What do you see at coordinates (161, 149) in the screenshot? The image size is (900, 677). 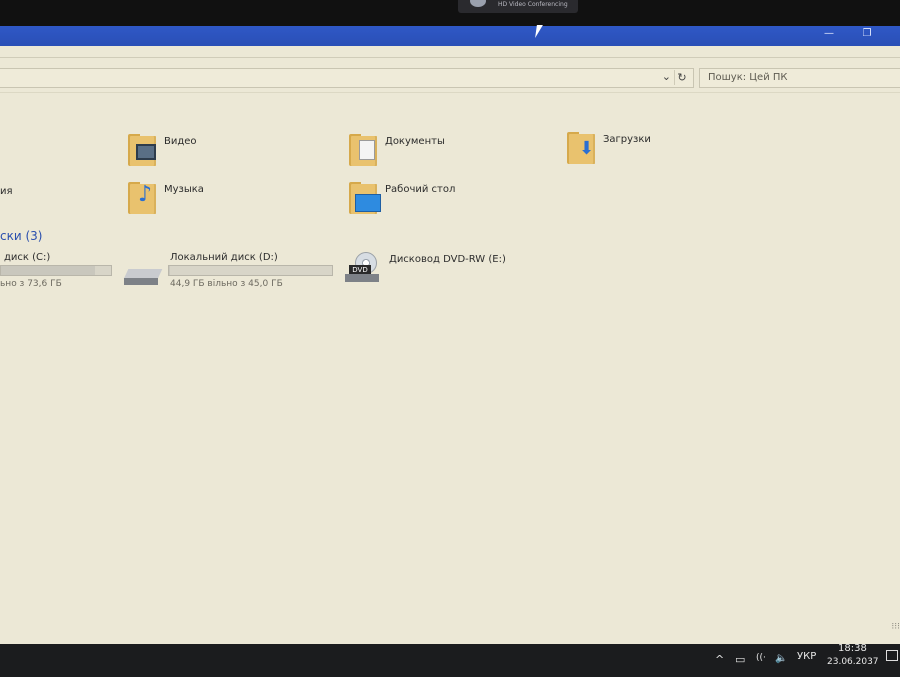 I see `folder-video: Видео` at bounding box center [161, 149].